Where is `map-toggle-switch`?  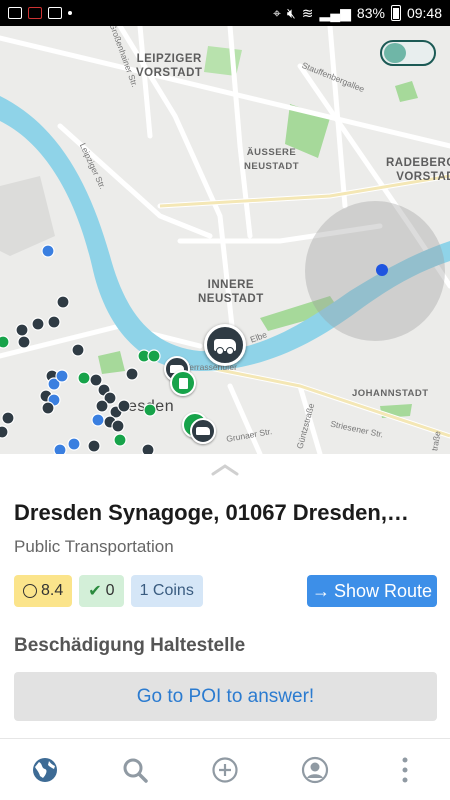
map-toggle-switch is located at coordinates (408, 53).